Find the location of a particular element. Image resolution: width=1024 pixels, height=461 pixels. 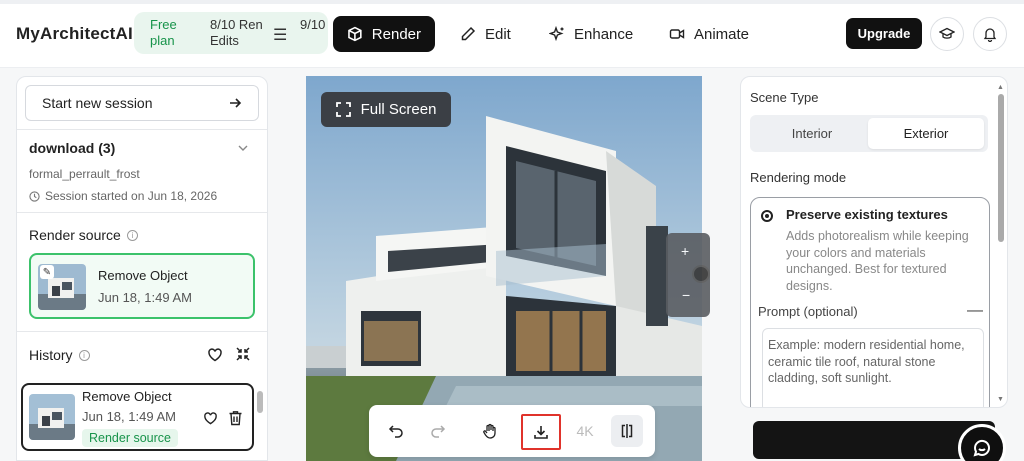

arrow-right-icon is located at coordinates (236, 103).